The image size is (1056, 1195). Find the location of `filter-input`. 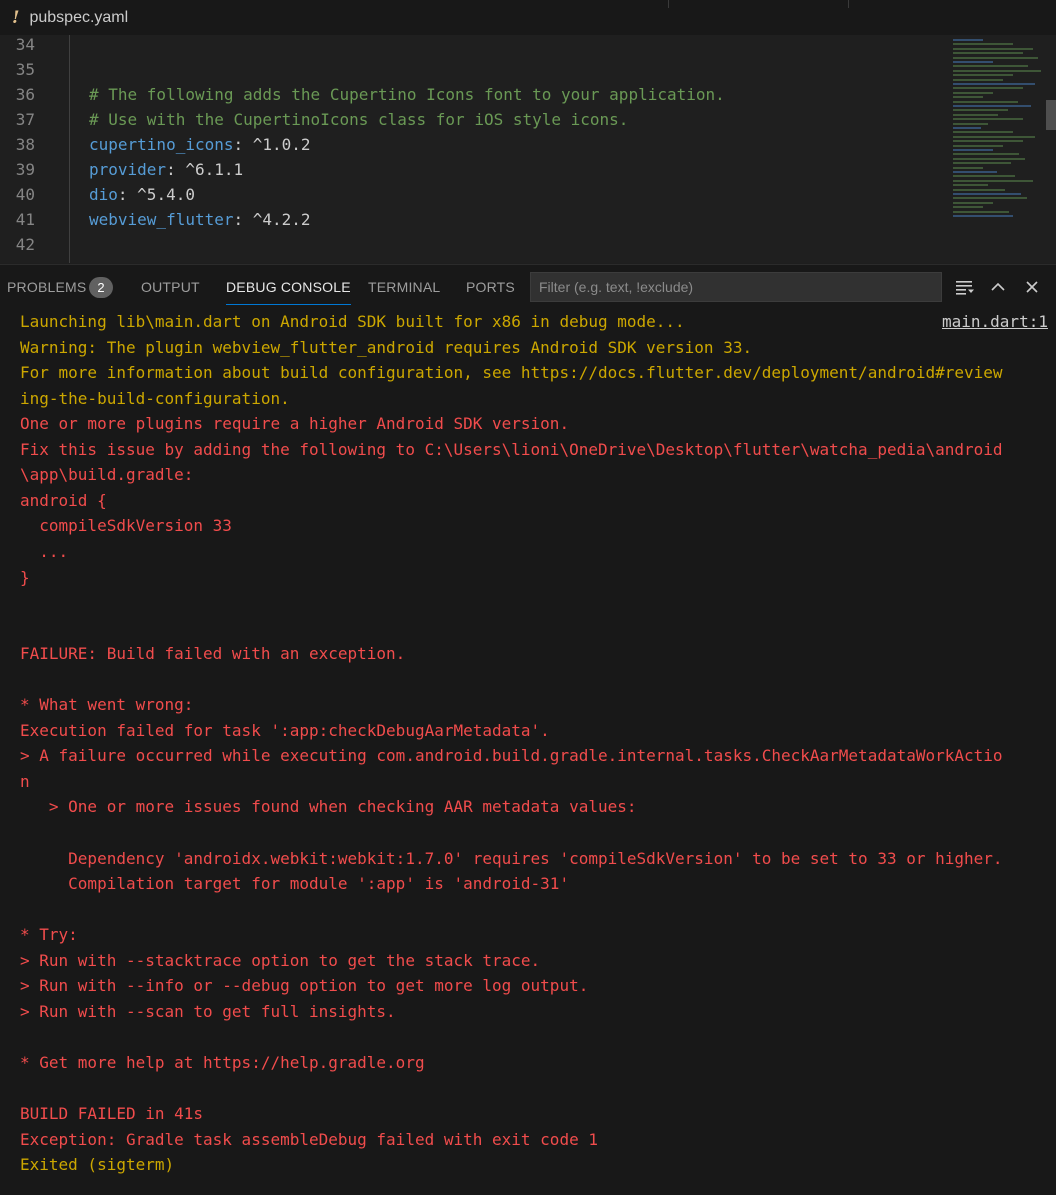

filter-input is located at coordinates (736, 287).